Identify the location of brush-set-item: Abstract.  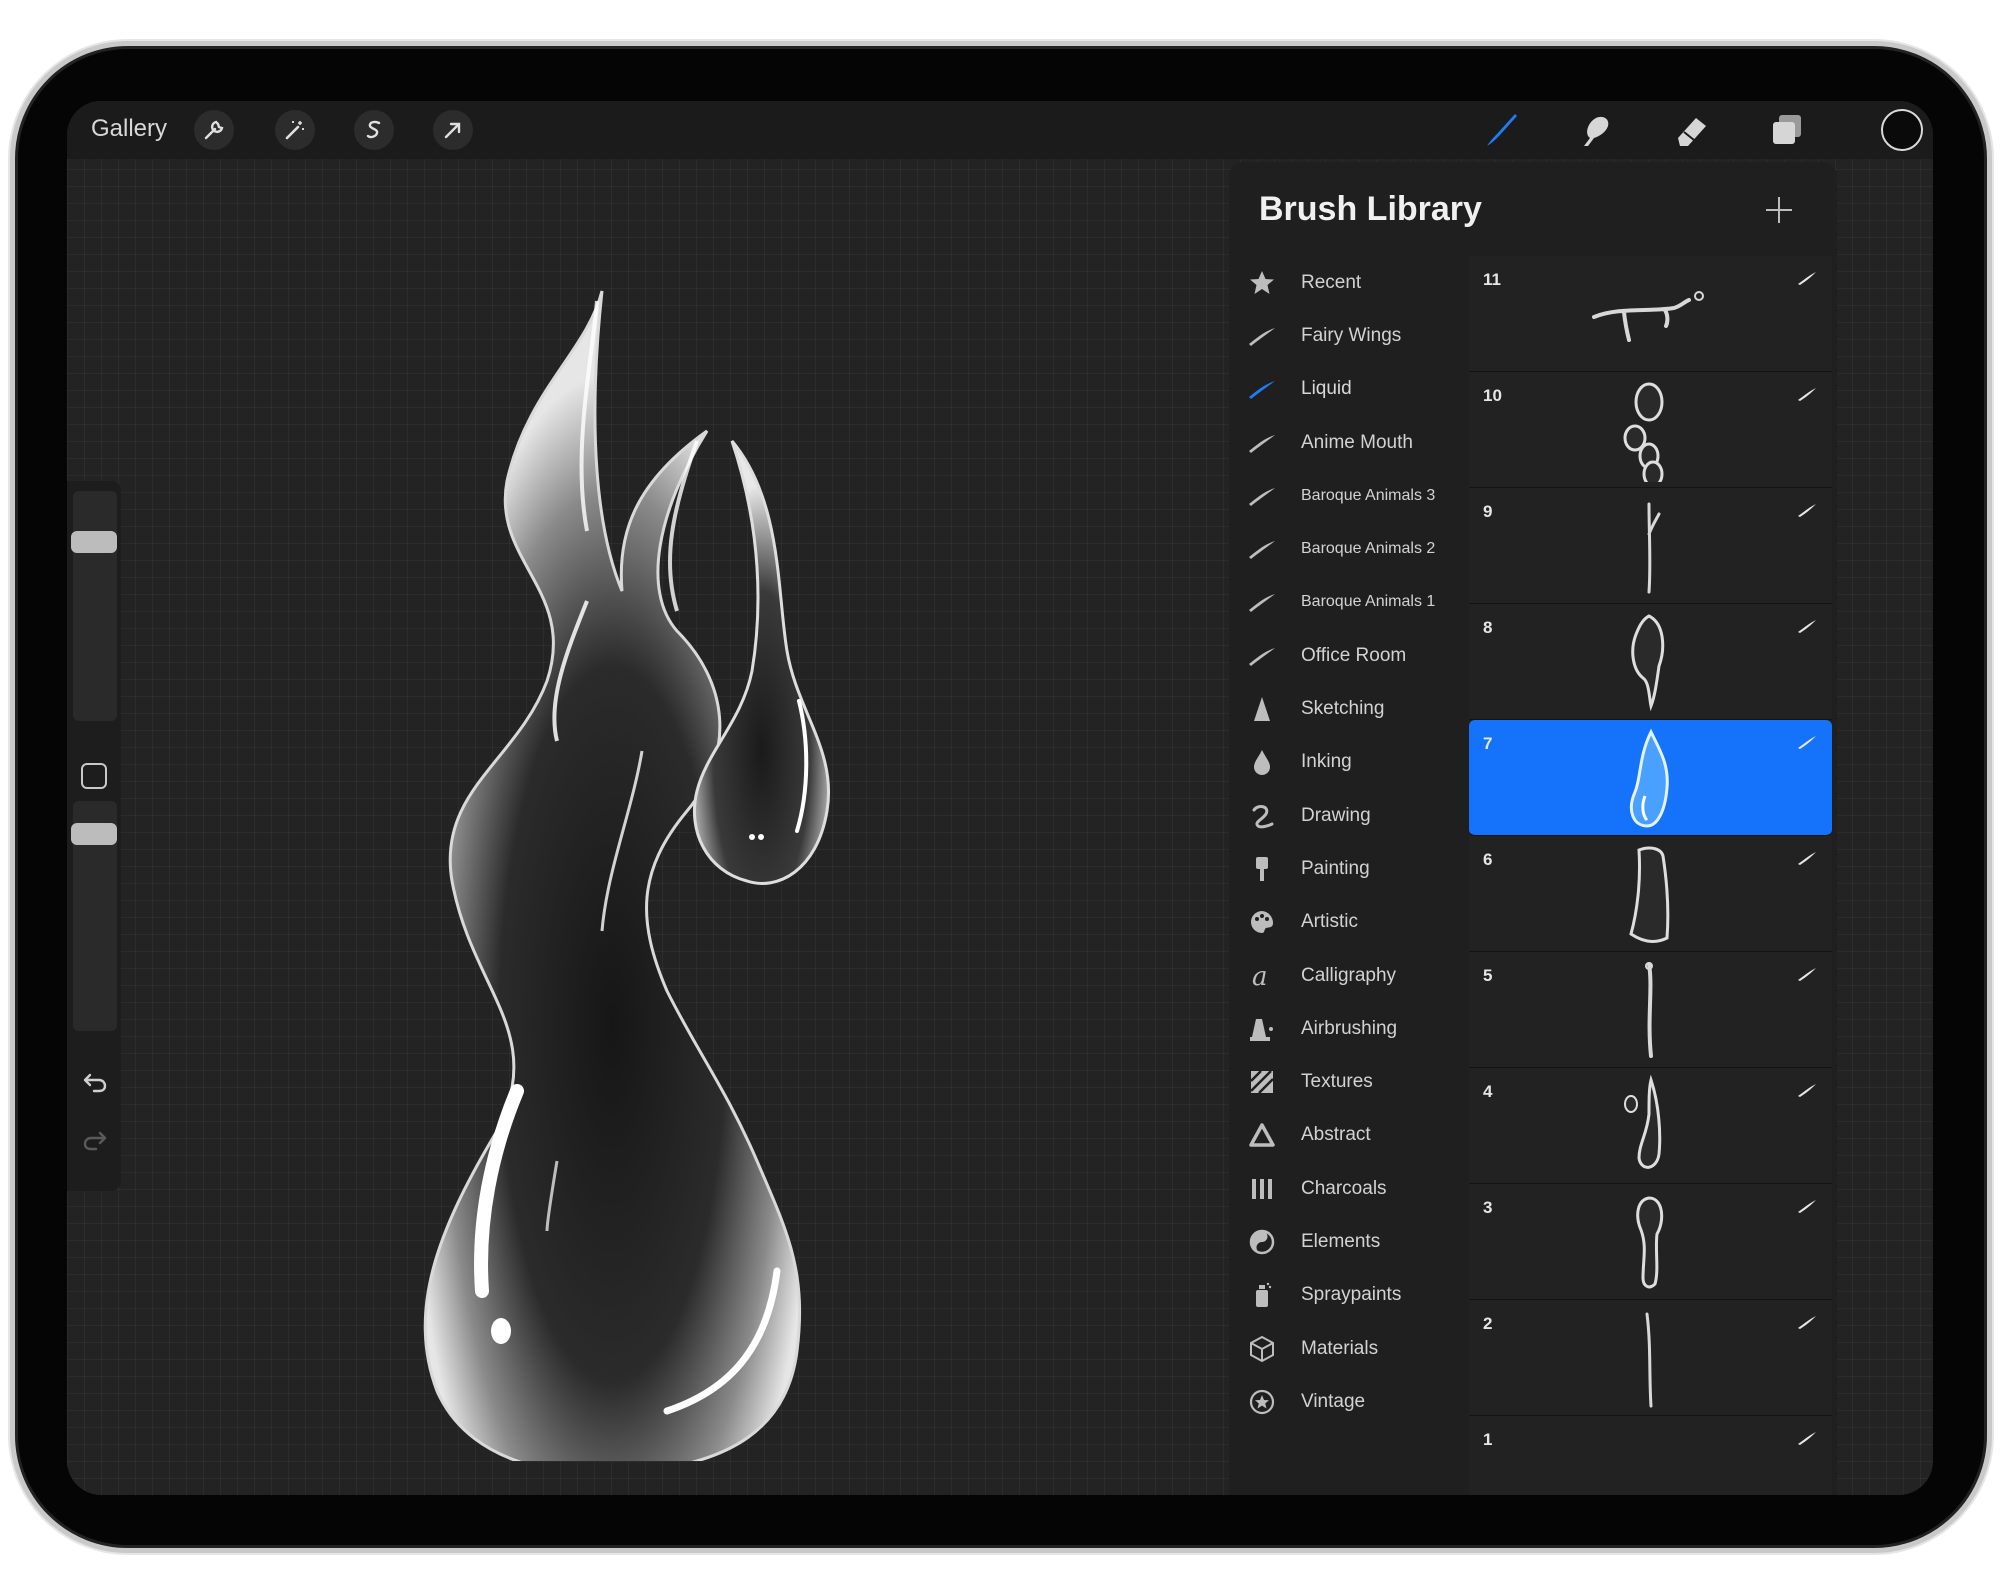
(1358, 1135).